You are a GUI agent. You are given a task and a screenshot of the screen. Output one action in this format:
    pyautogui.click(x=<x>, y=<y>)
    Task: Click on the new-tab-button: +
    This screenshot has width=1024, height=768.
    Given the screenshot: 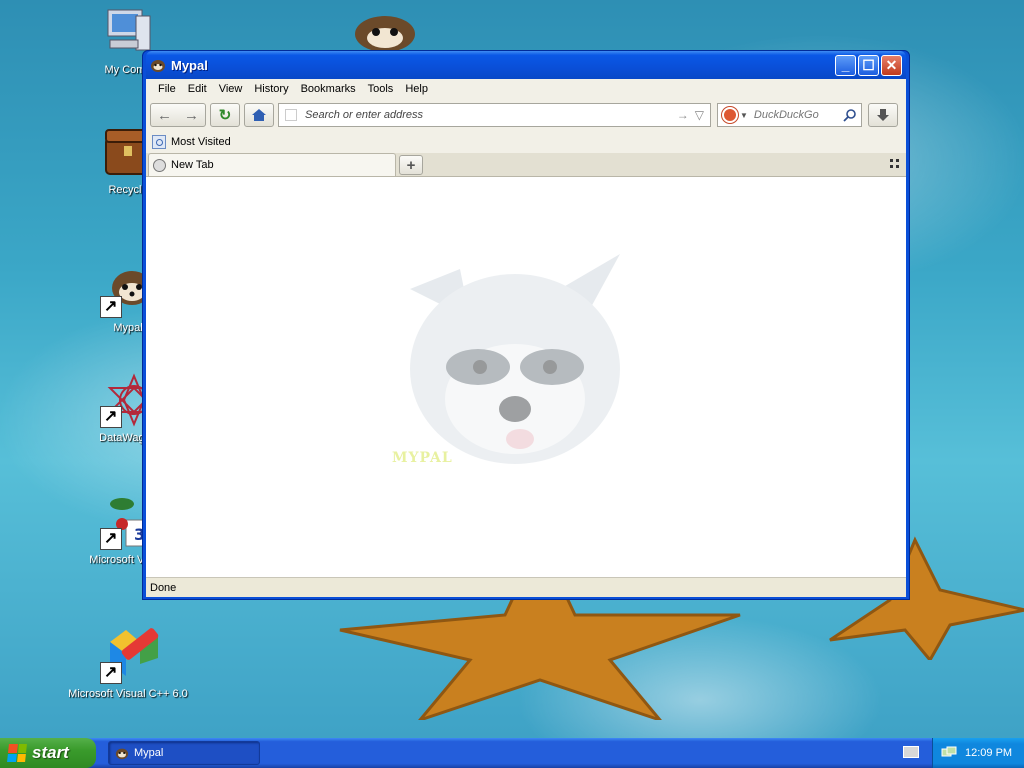 What is the action you would take?
    pyautogui.click(x=411, y=165)
    